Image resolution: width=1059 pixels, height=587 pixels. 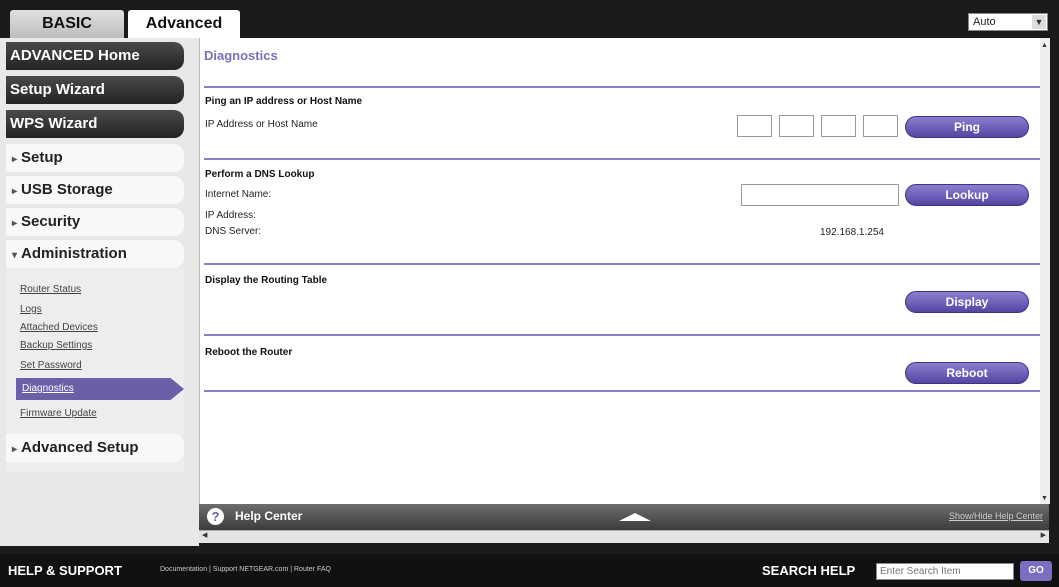 What do you see at coordinates (635, 517) in the screenshot?
I see `expand-arrow-icon` at bounding box center [635, 517].